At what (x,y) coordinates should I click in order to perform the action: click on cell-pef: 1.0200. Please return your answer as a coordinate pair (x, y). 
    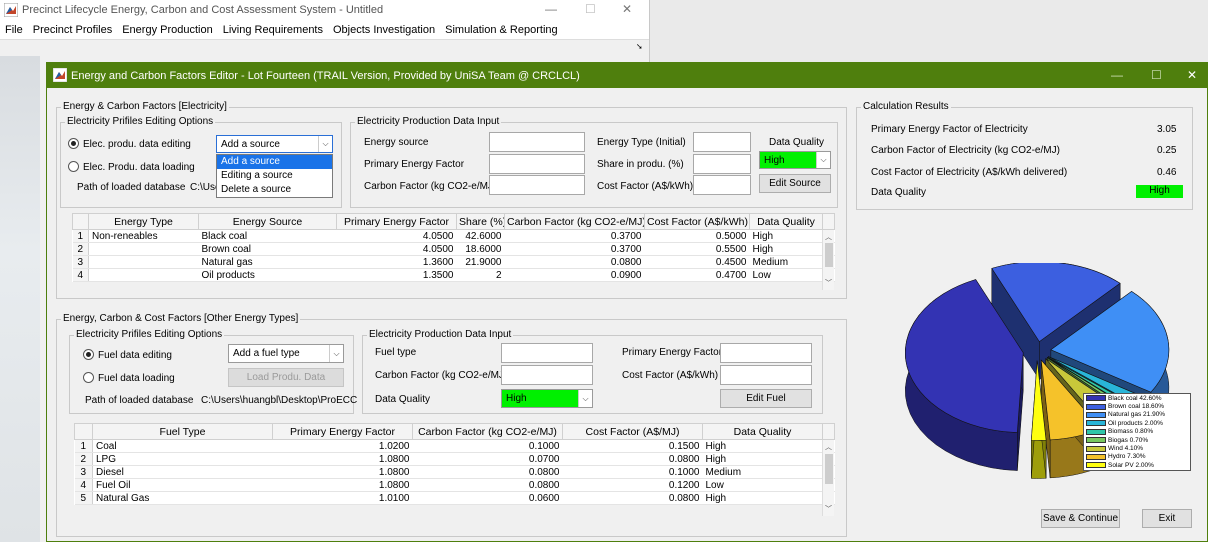
    Looking at the image, I should click on (342, 446).